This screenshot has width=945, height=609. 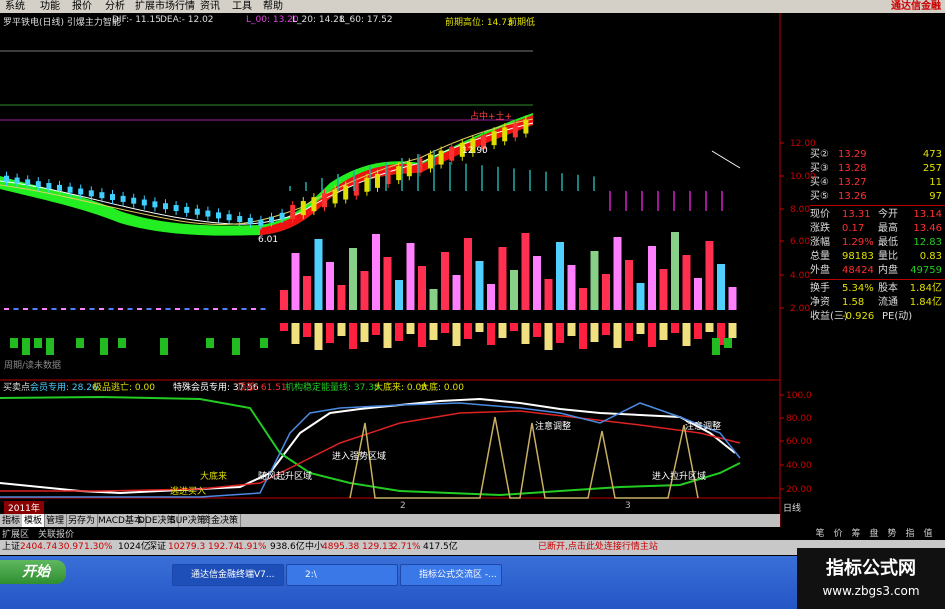 I want to click on sz-value: 10279.3, so click(x=187, y=547).